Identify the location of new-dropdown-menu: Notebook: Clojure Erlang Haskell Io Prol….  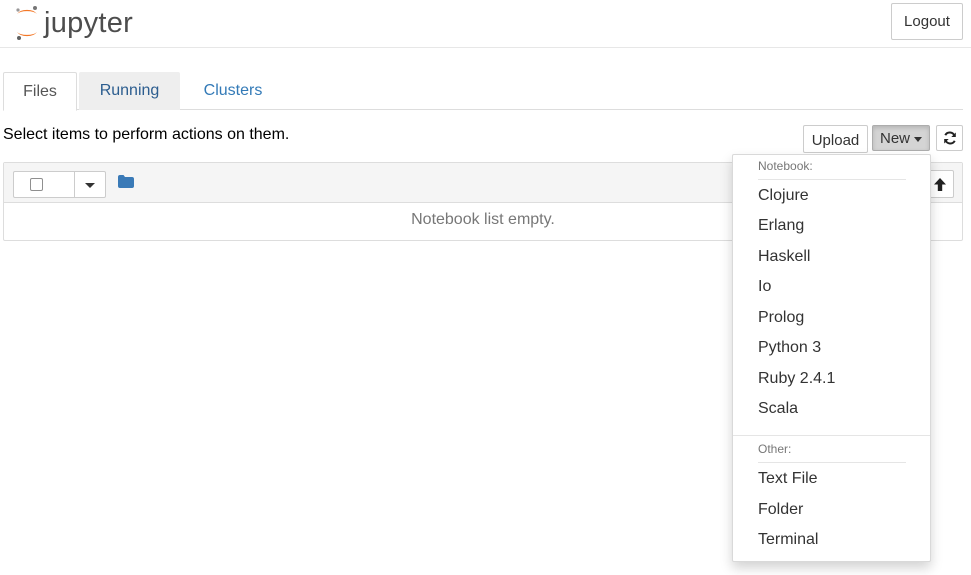
(831, 358).